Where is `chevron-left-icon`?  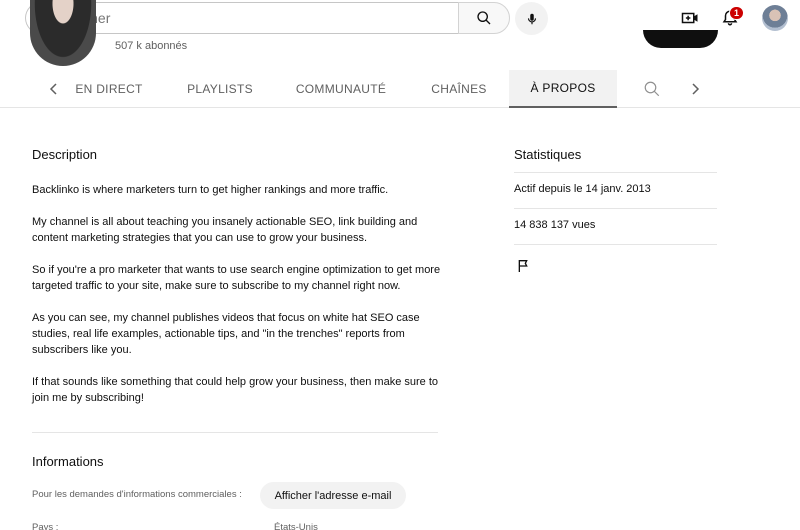
chevron-left-icon is located at coordinates (53, 89).